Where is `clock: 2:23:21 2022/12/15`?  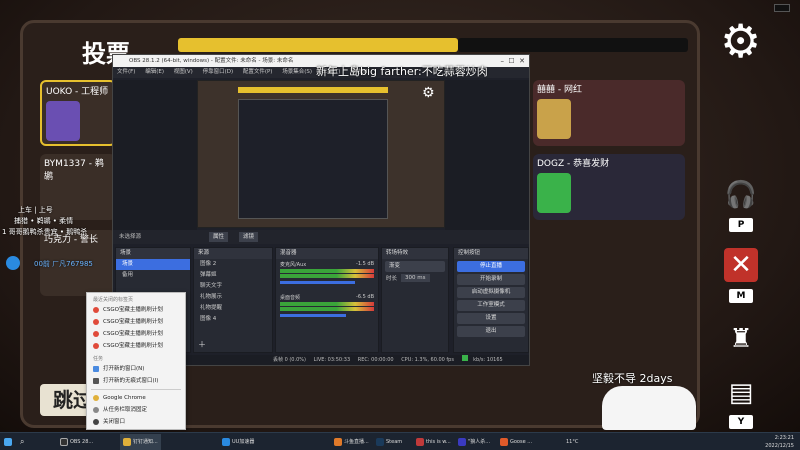
clock: 2:23:21 2022/12/15 is located at coordinates (767, 442).